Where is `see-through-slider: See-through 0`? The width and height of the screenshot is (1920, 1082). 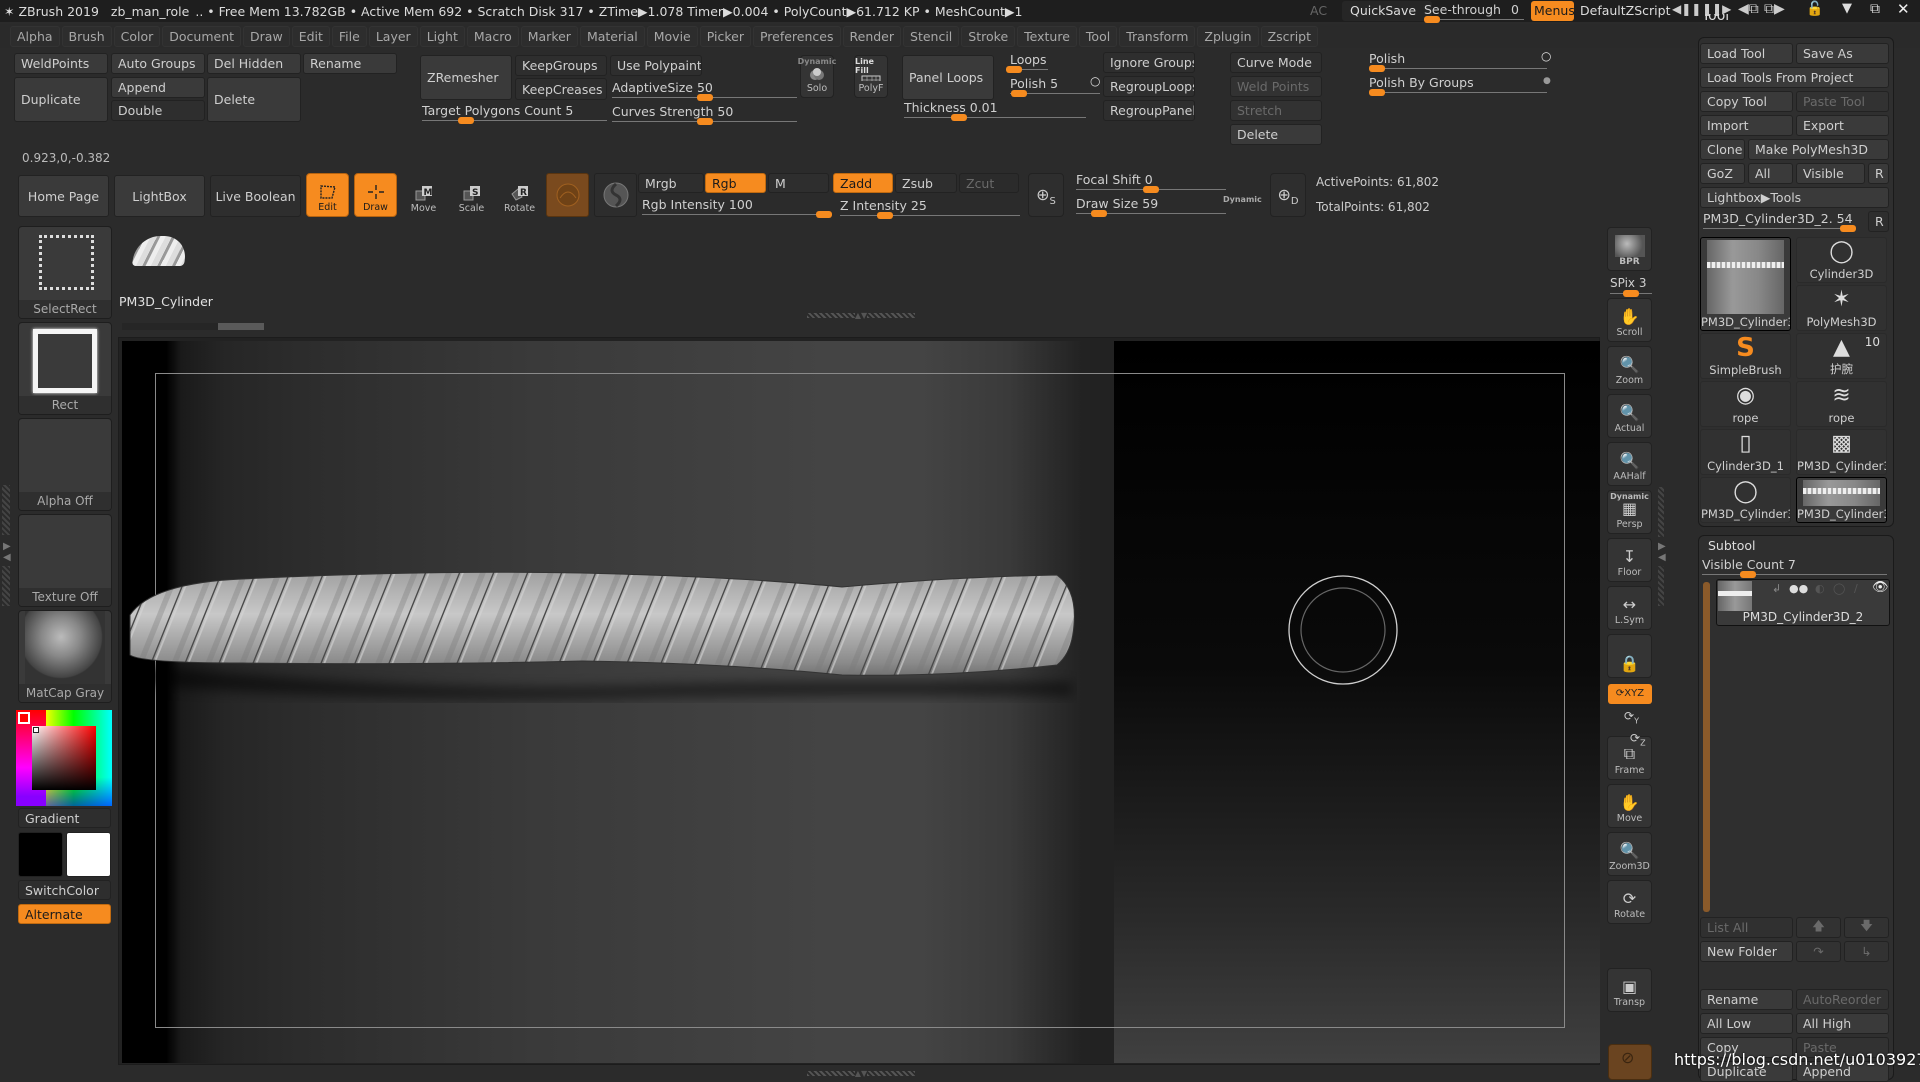
see-through-slider: See-through 0 is located at coordinates (1474, 12).